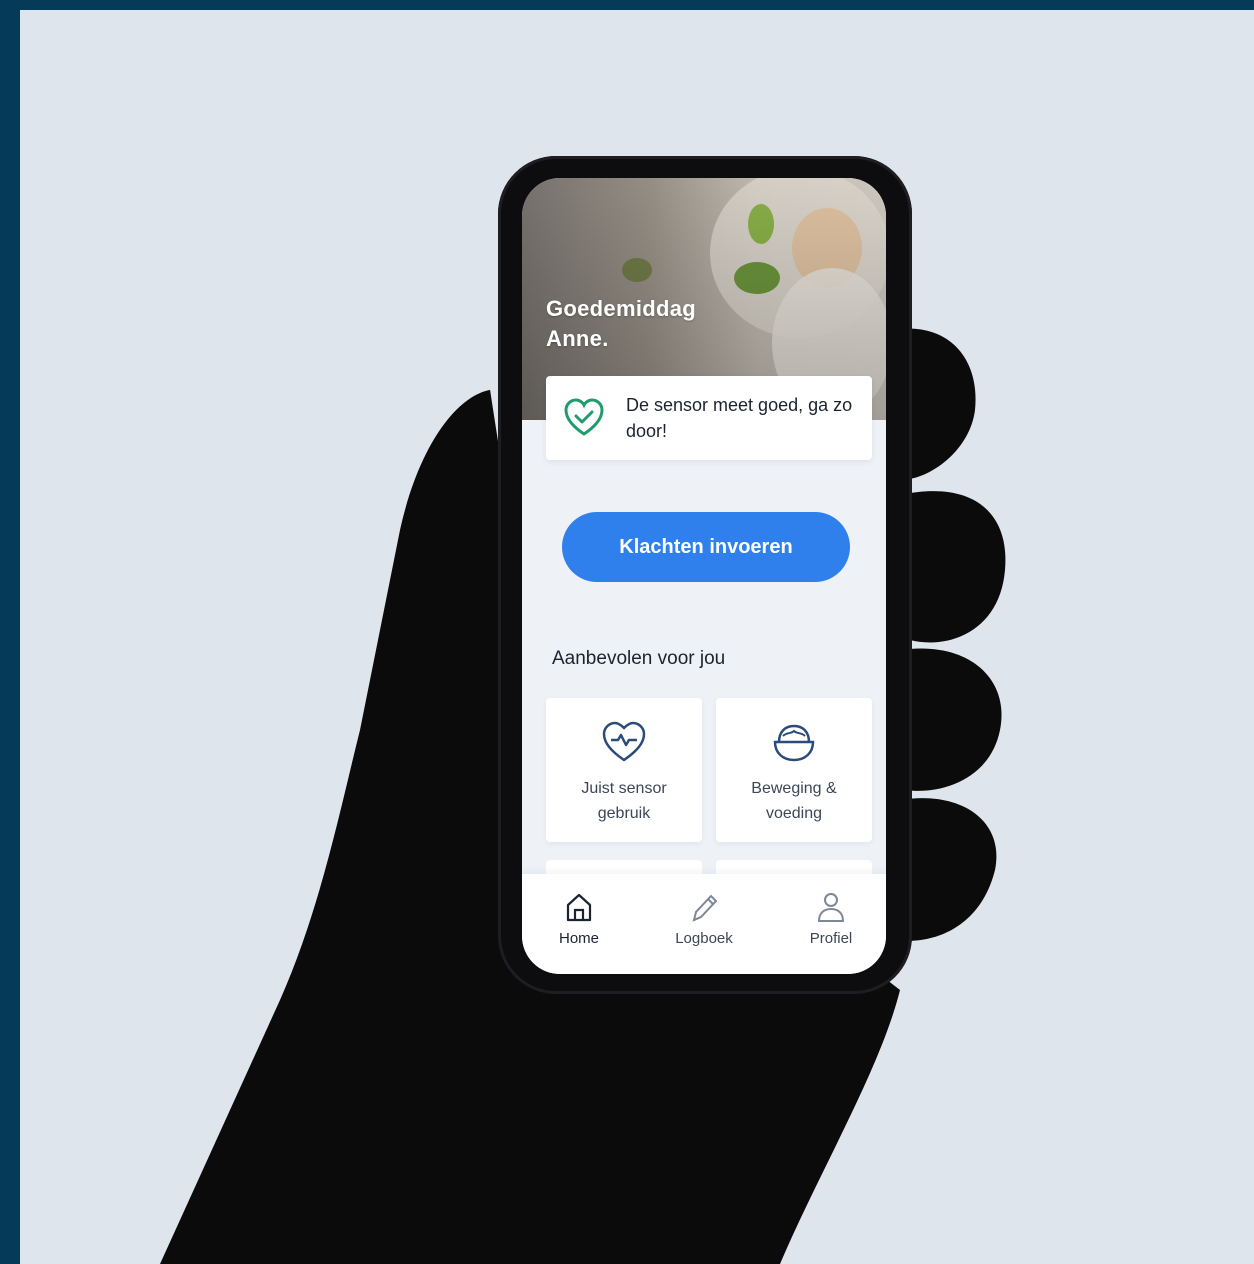 Image resolution: width=1254 pixels, height=1264 pixels. Describe the element at coordinates (621, 308) in the screenshot. I see `greeting-line1: Goedemiddag` at that location.